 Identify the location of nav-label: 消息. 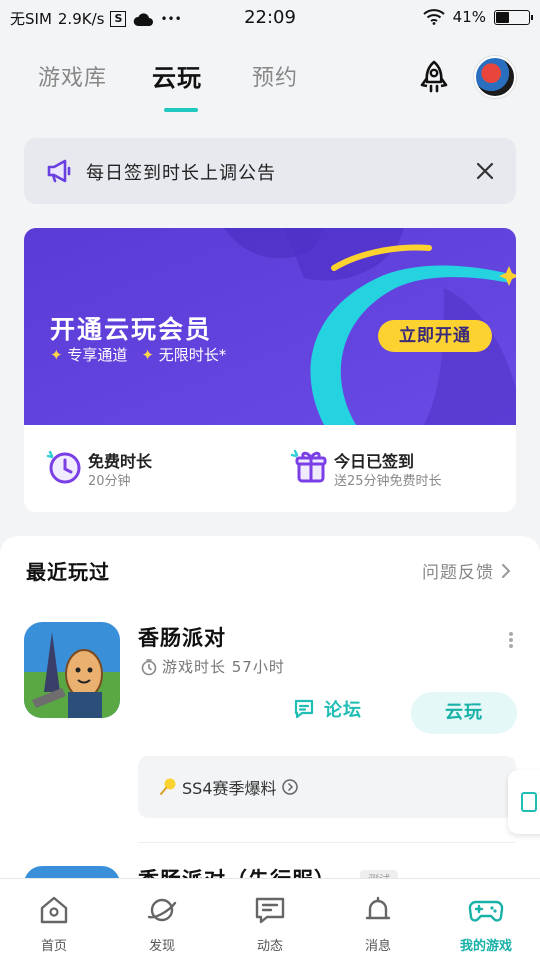
(377, 946).